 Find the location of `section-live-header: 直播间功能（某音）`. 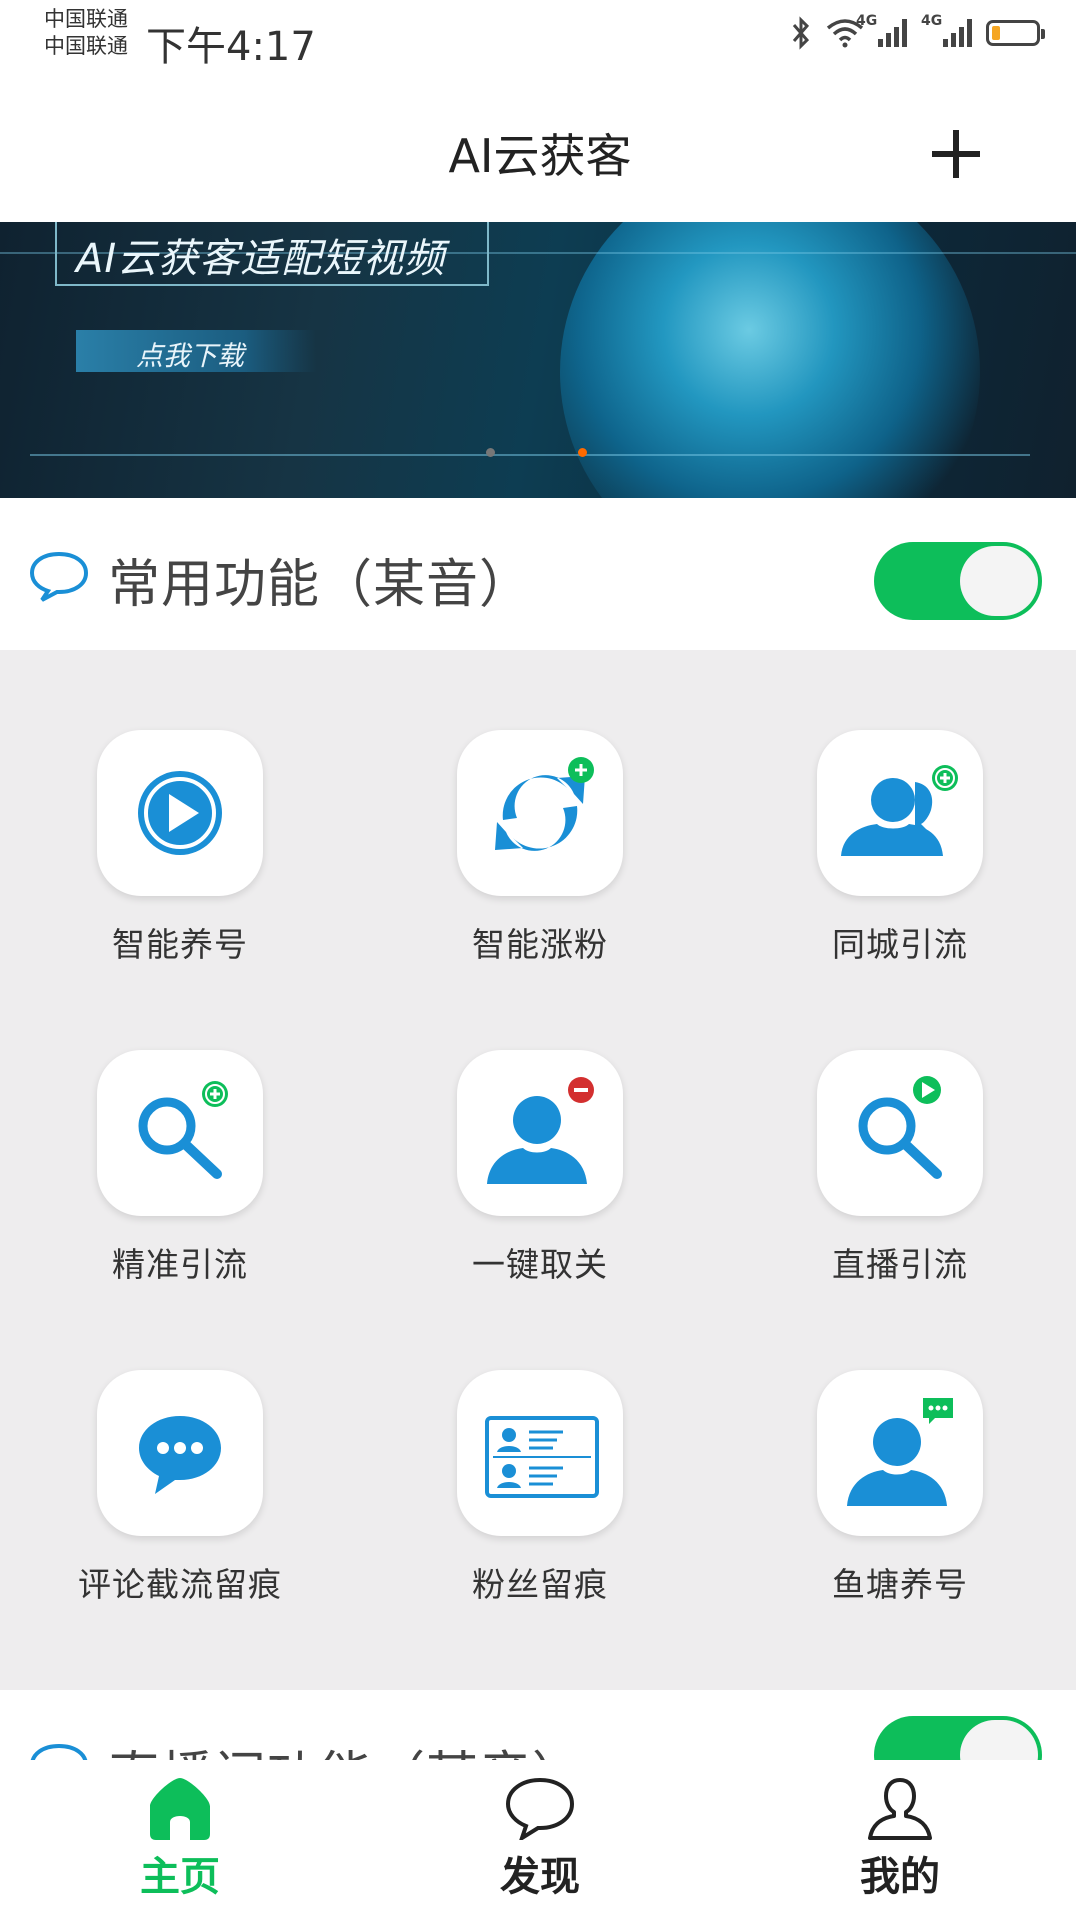

section-live-header: 直播间功能（某音） is located at coordinates (540, 1725).